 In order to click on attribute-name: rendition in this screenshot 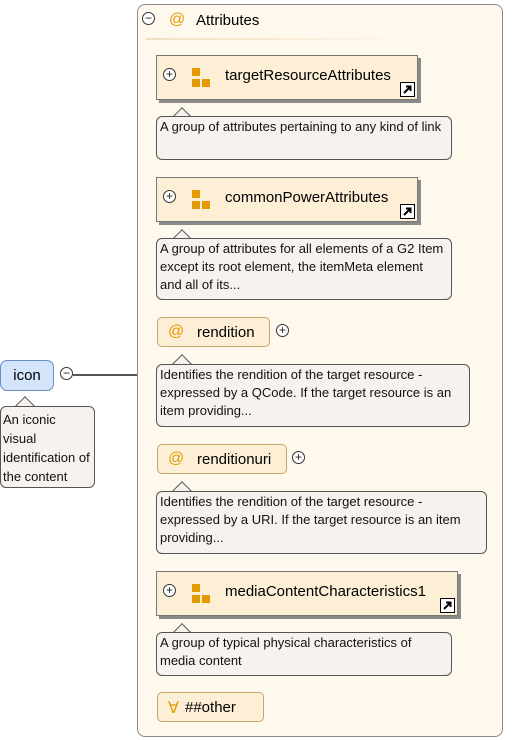, I will do `click(226, 332)`.